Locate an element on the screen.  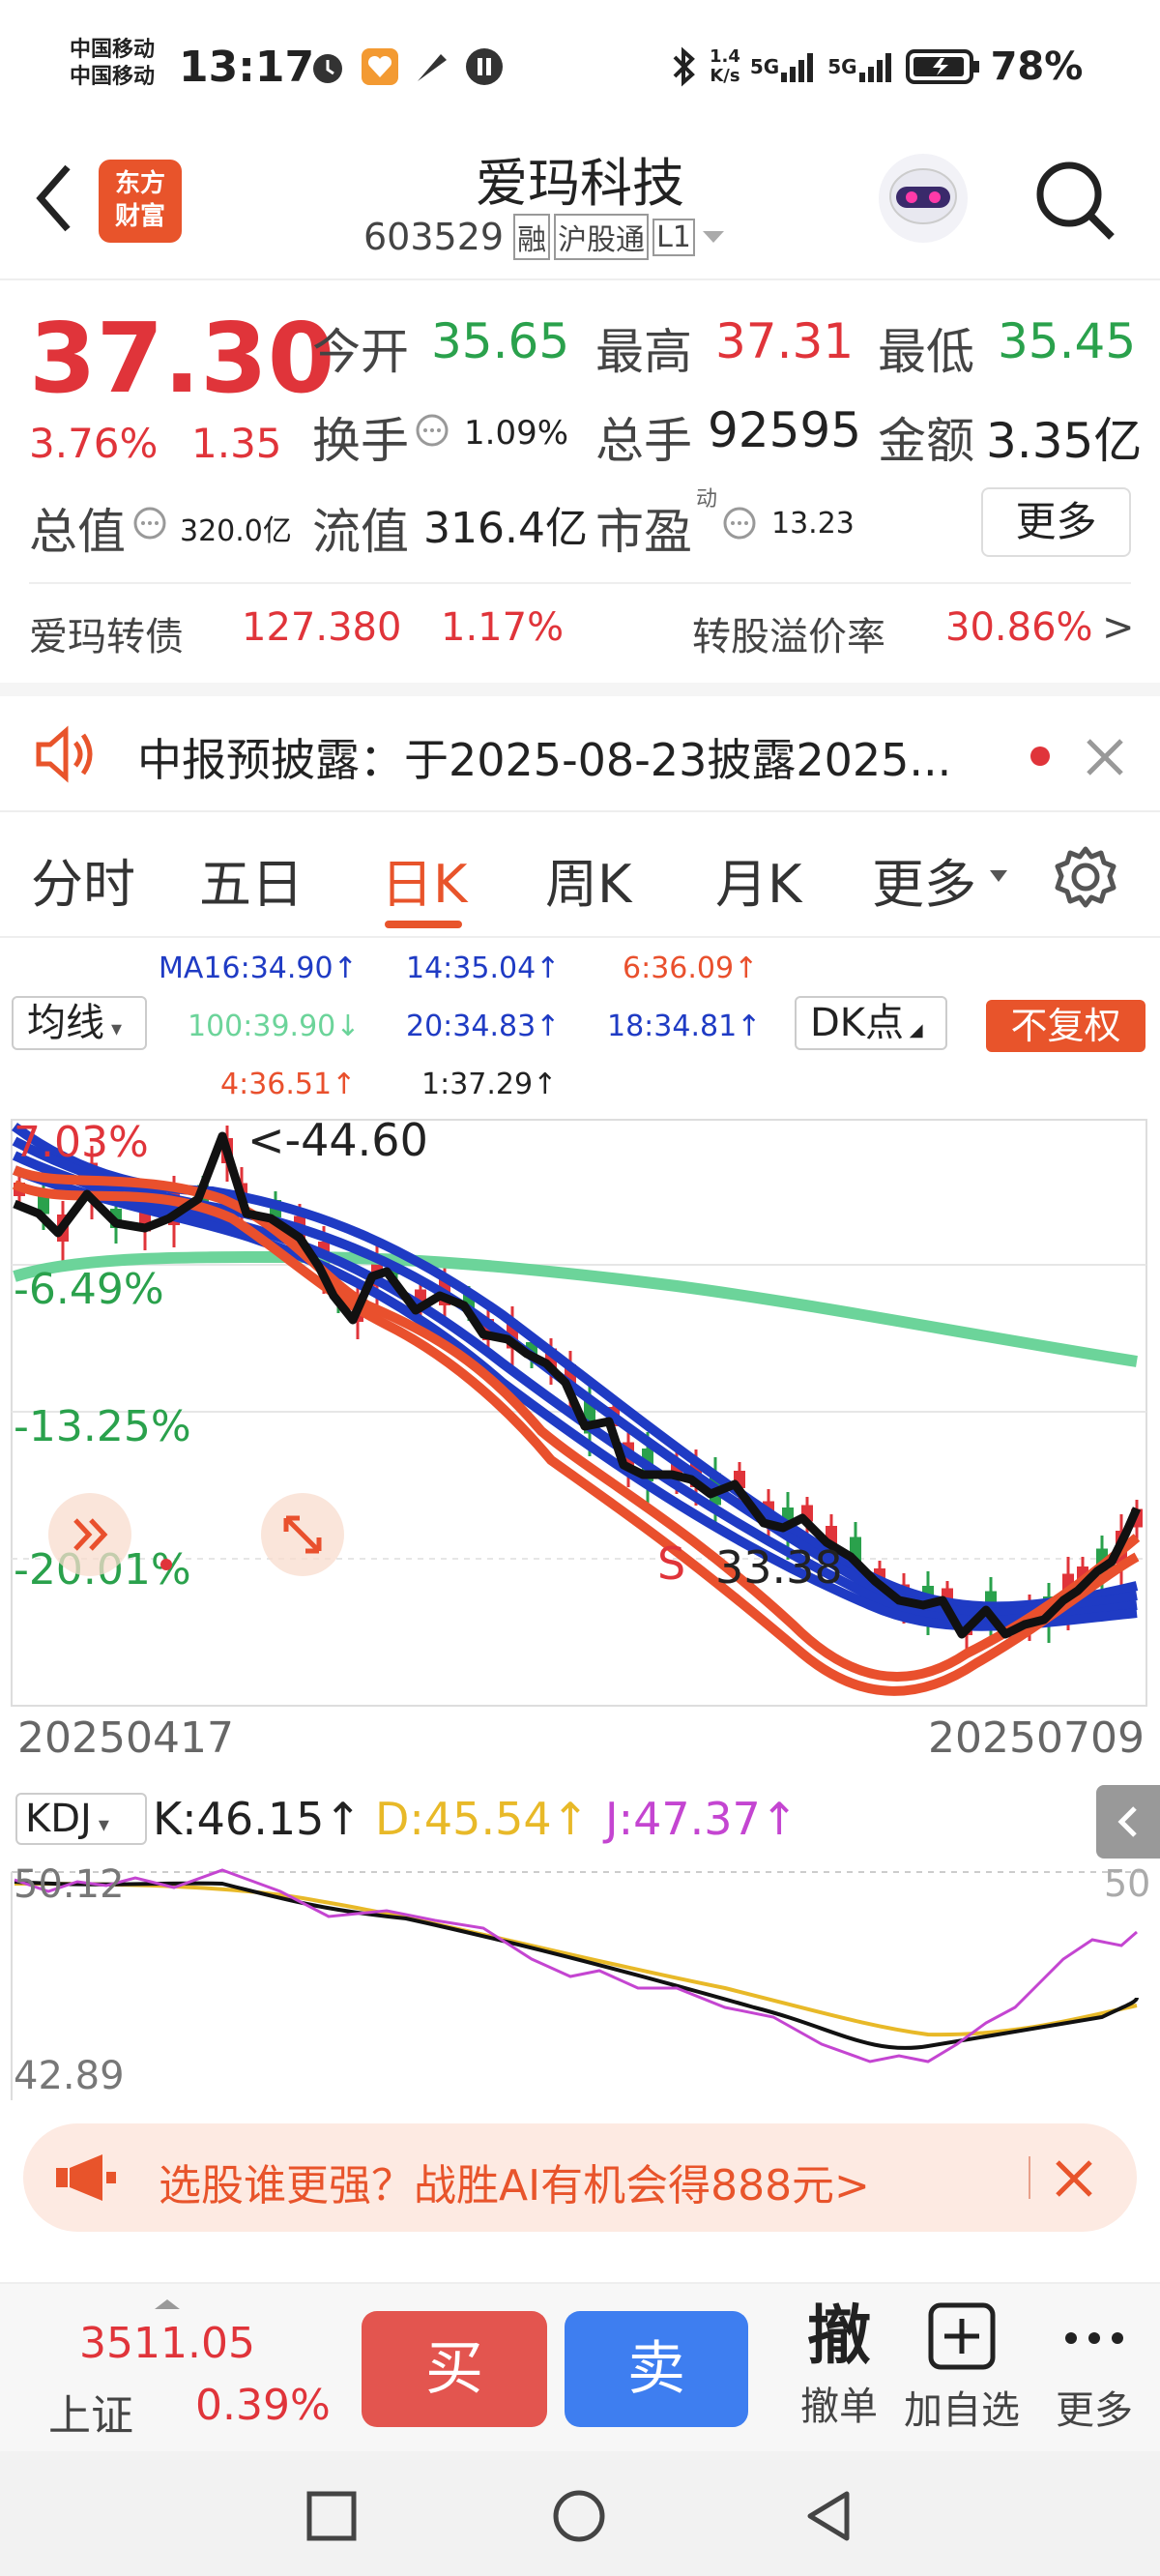
volume-label: 总手 is located at coordinates (643, 441).